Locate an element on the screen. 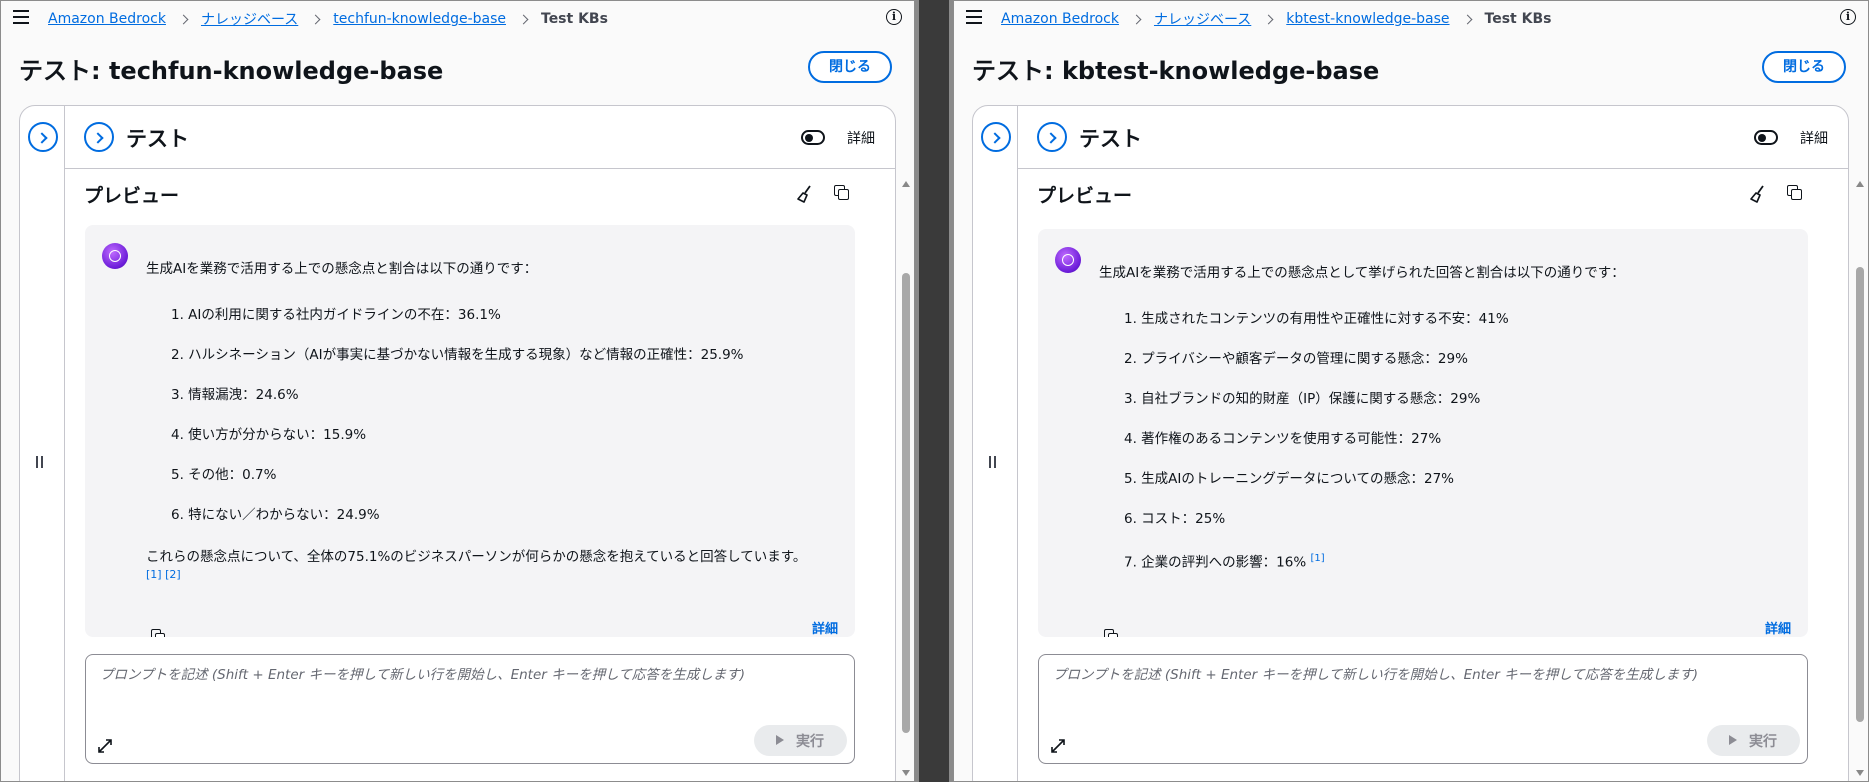 This screenshot has width=1869, height=782. window-divider is located at coordinates (934, 391).